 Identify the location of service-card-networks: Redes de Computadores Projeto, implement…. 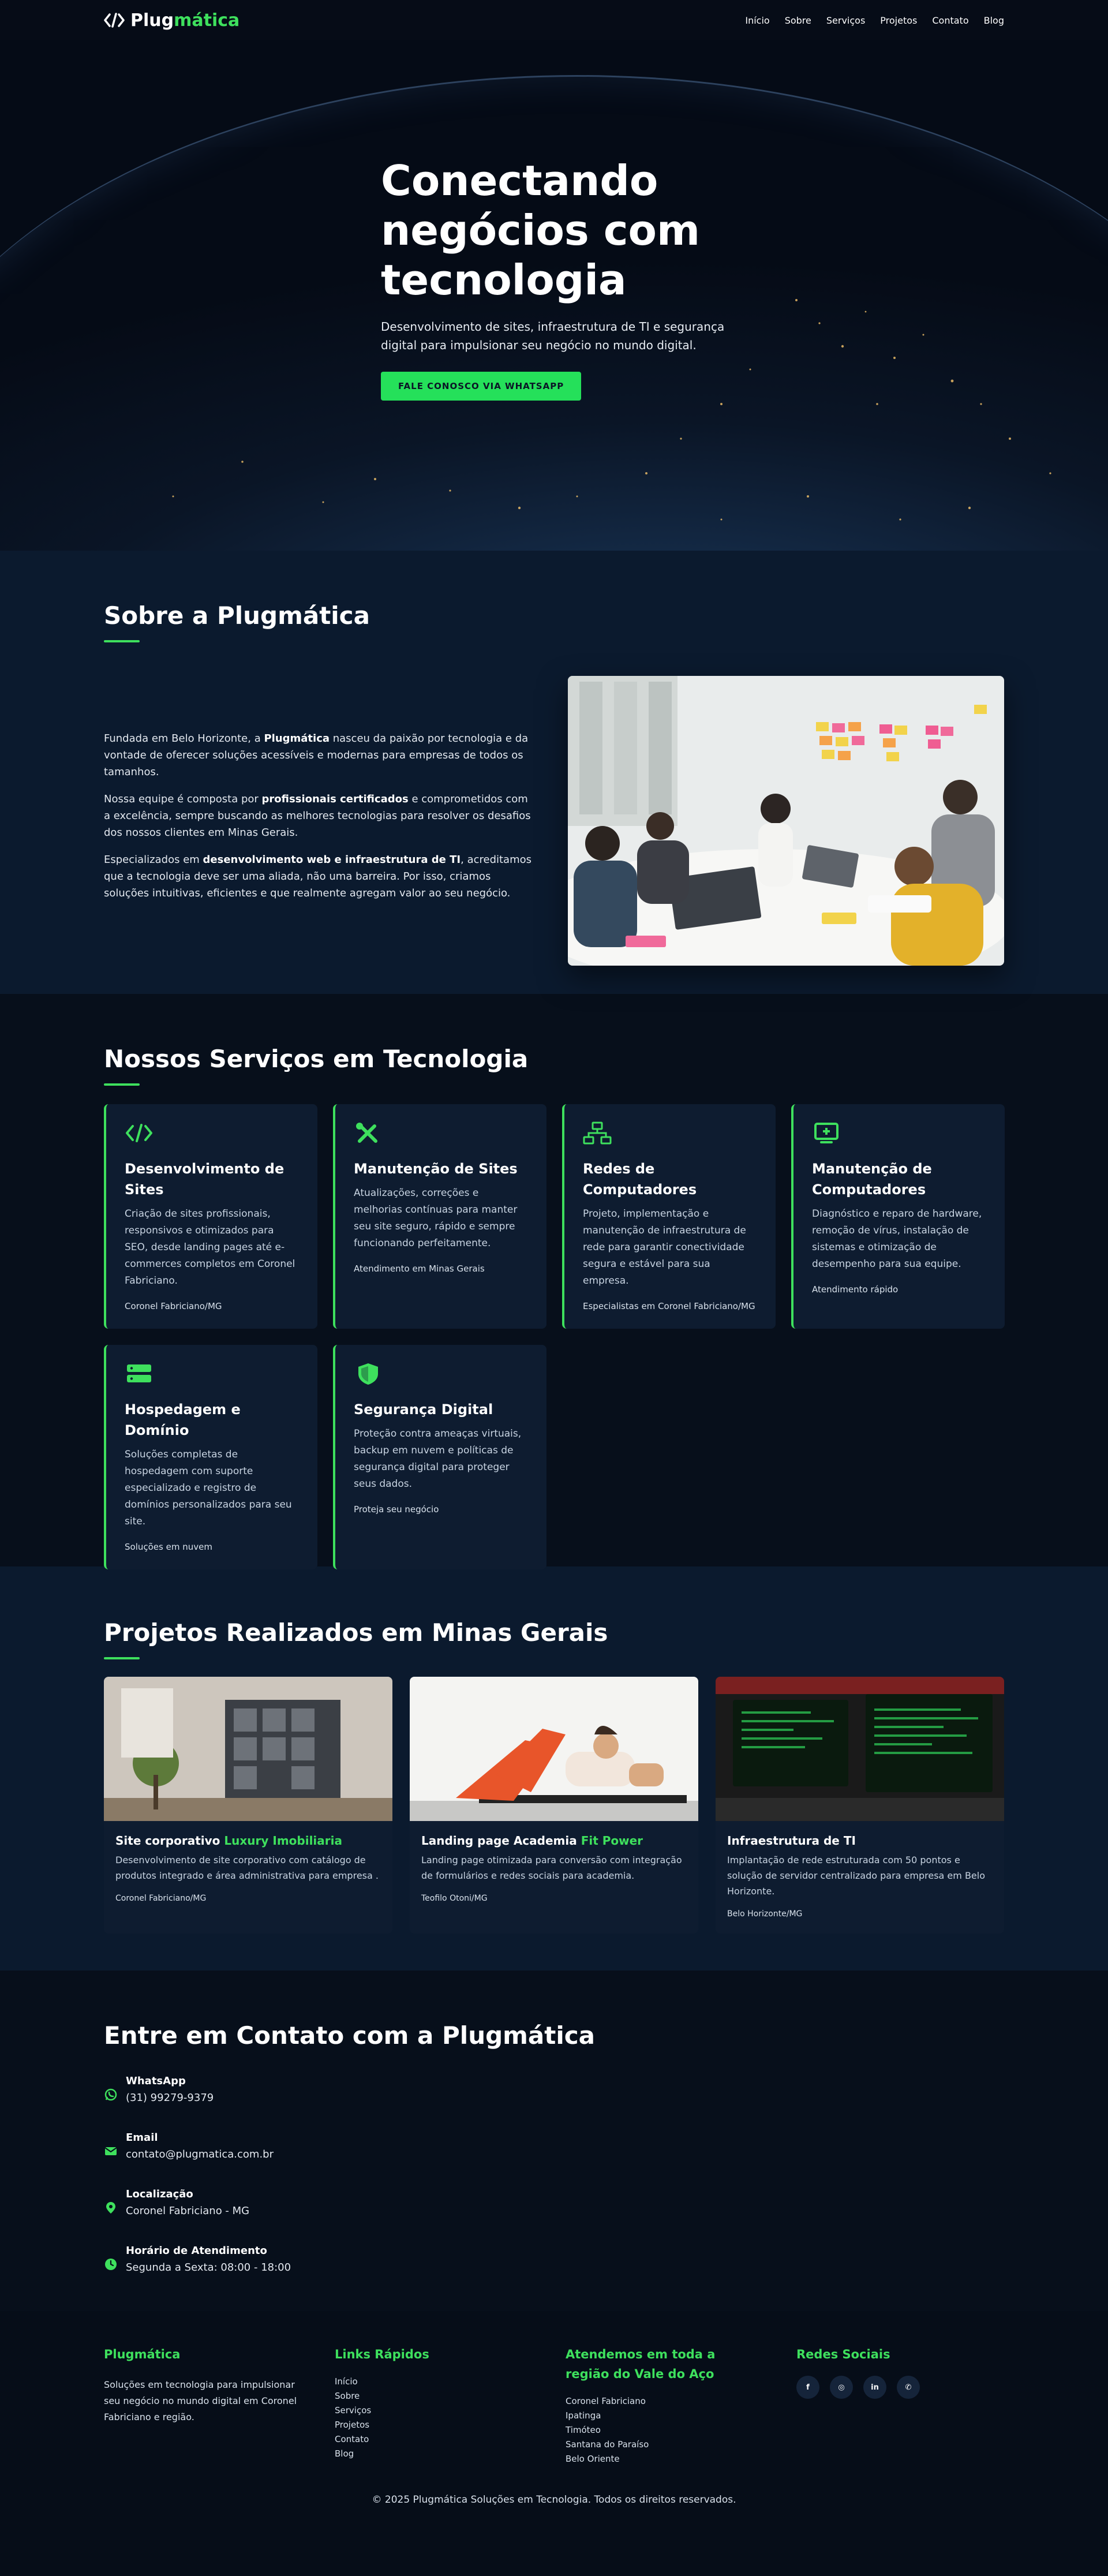
(669, 1216).